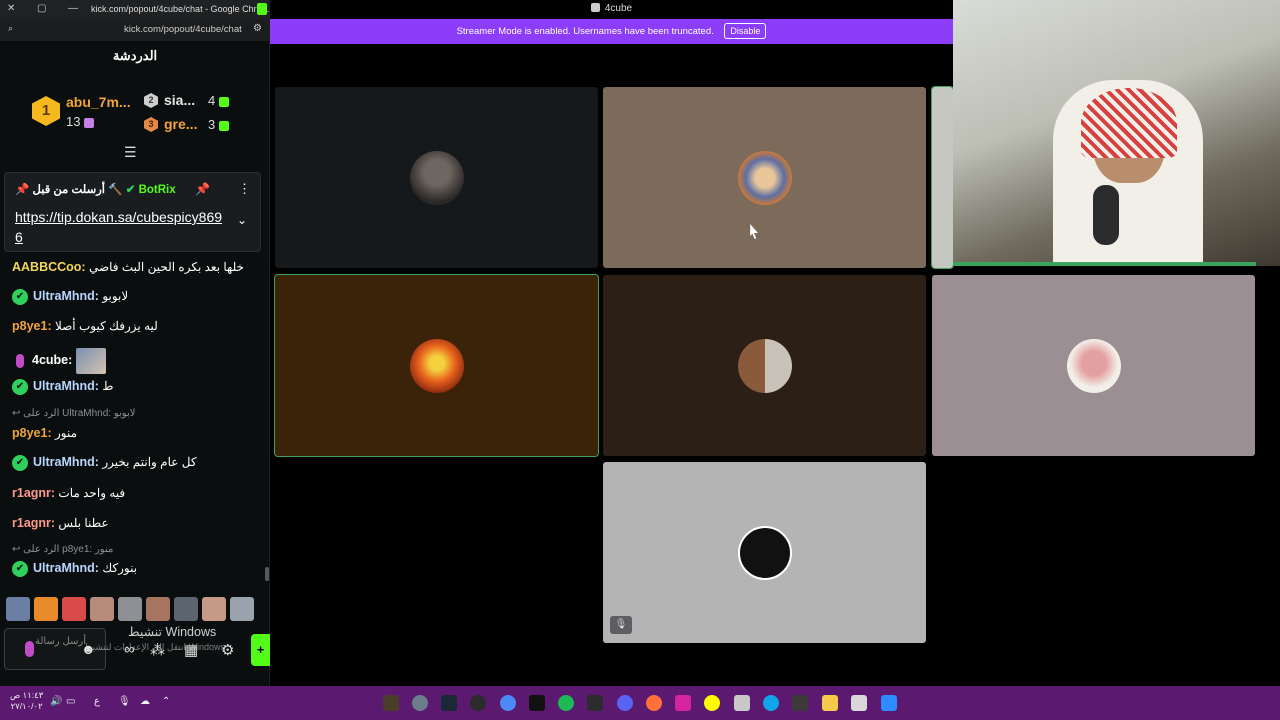 This screenshot has width=1280, height=720. I want to click on obs-icon, so click(478, 703).